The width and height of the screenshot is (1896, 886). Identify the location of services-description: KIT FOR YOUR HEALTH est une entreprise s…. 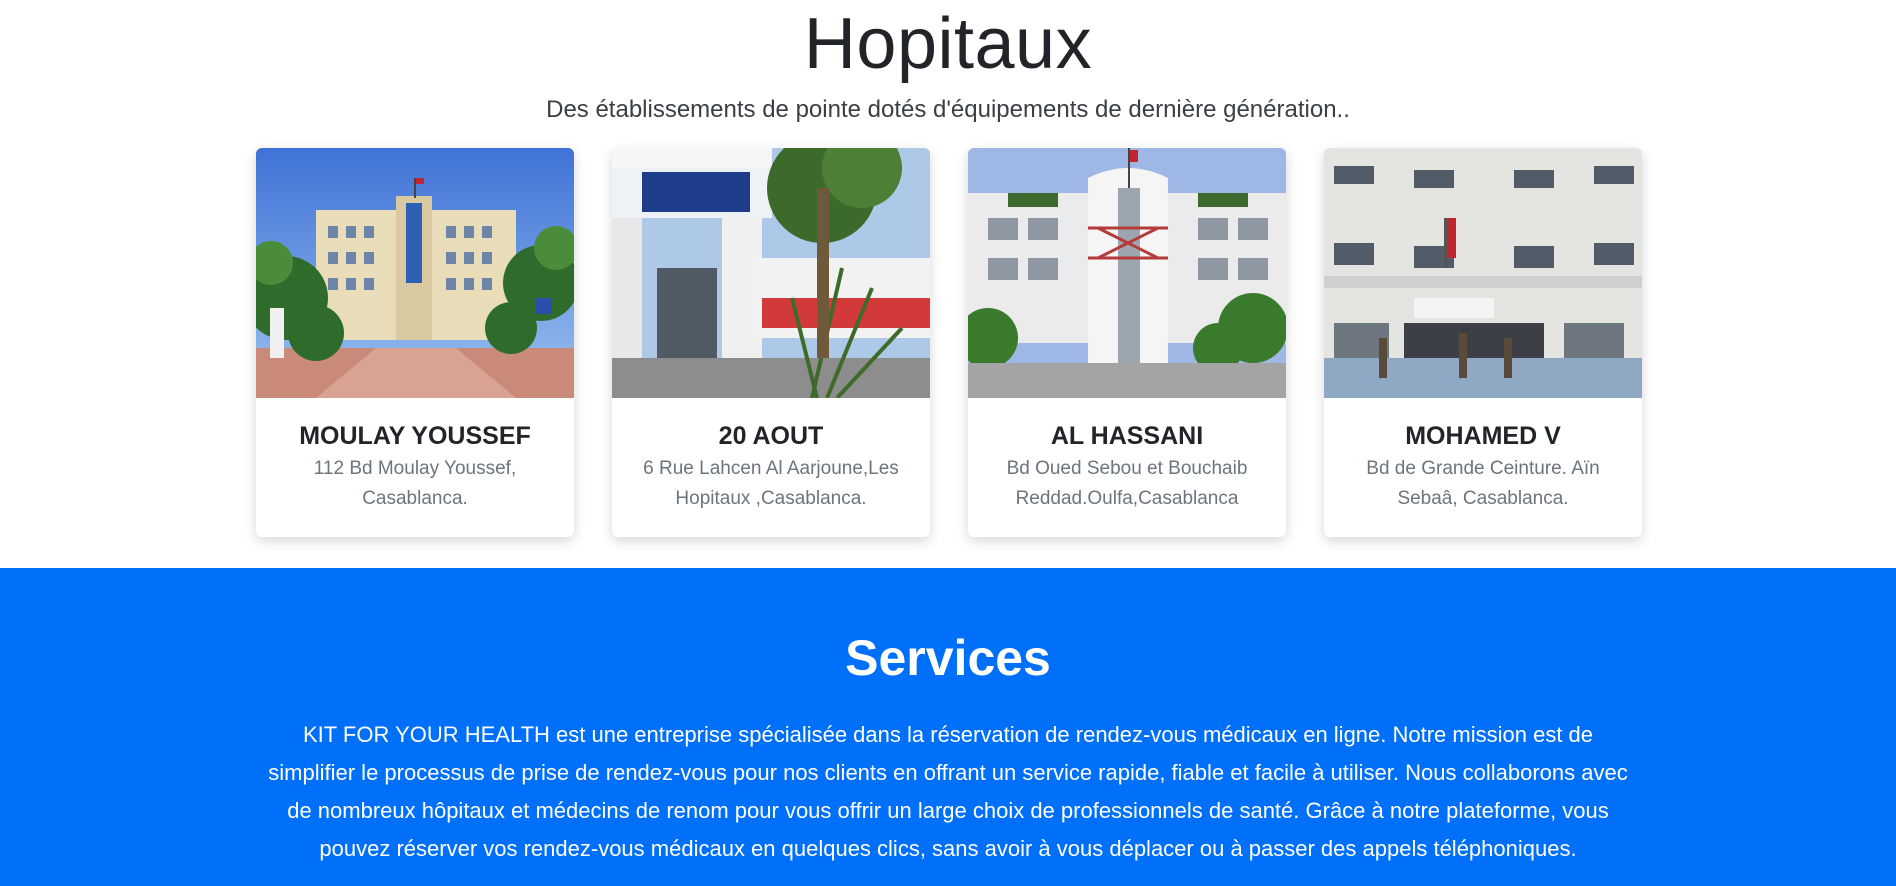
(948, 791).